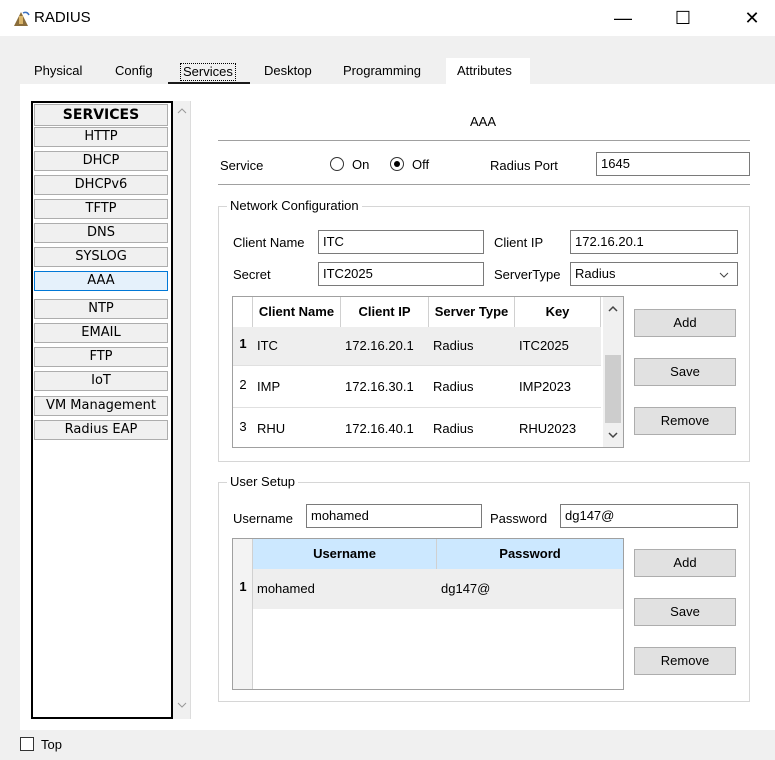  I want to click on cell-client-name: ITC, so click(267, 345).